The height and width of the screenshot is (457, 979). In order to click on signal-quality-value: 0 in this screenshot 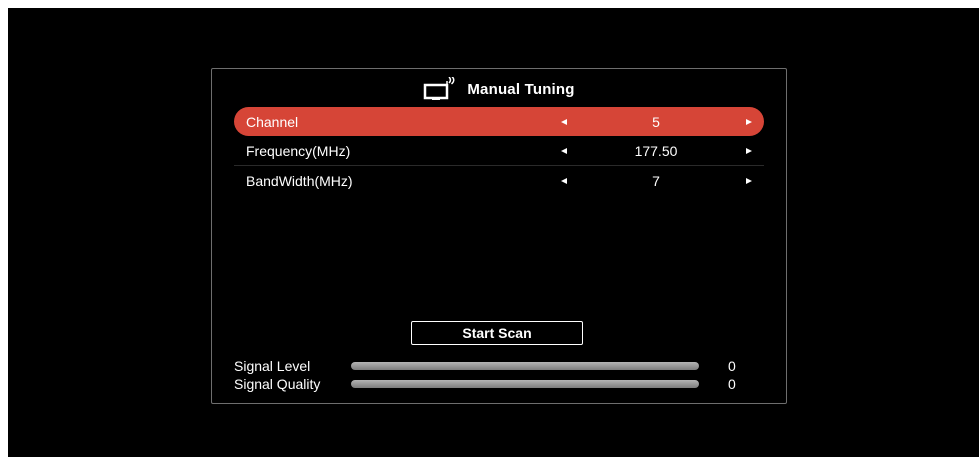, I will do `click(732, 384)`.